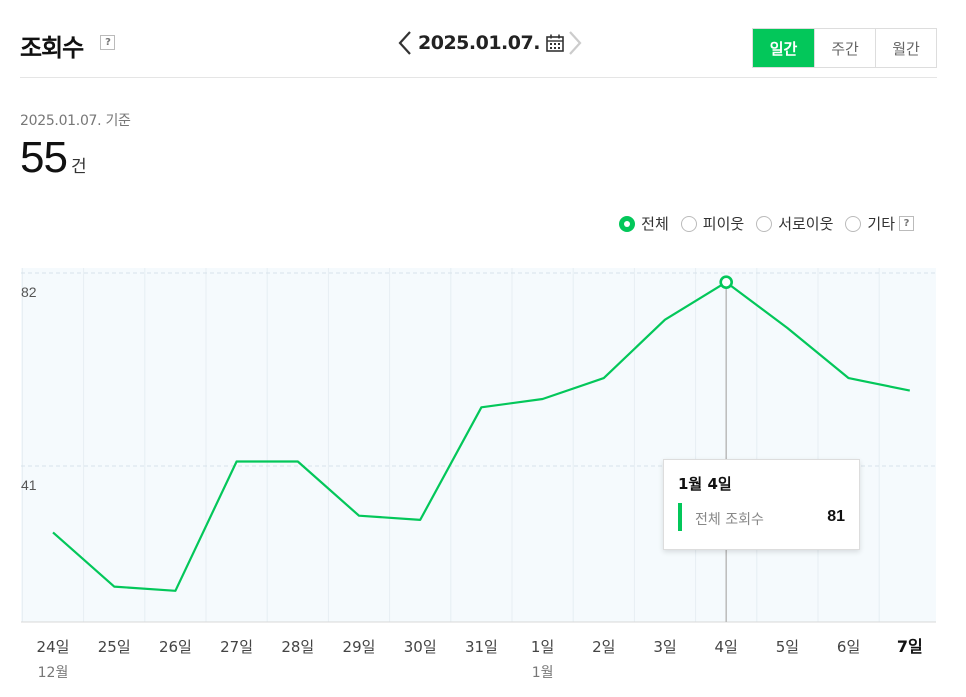 The image size is (966, 697). What do you see at coordinates (705, 484) in the screenshot?
I see `tooltip-title: 1월 4일` at bounding box center [705, 484].